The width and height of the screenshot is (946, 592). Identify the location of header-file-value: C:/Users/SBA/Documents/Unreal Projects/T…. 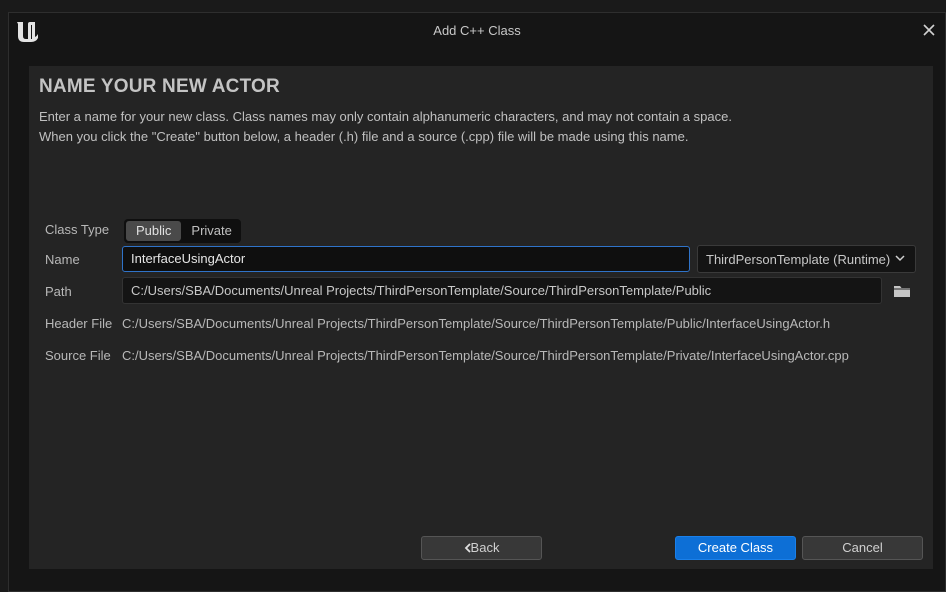
(476, 323).